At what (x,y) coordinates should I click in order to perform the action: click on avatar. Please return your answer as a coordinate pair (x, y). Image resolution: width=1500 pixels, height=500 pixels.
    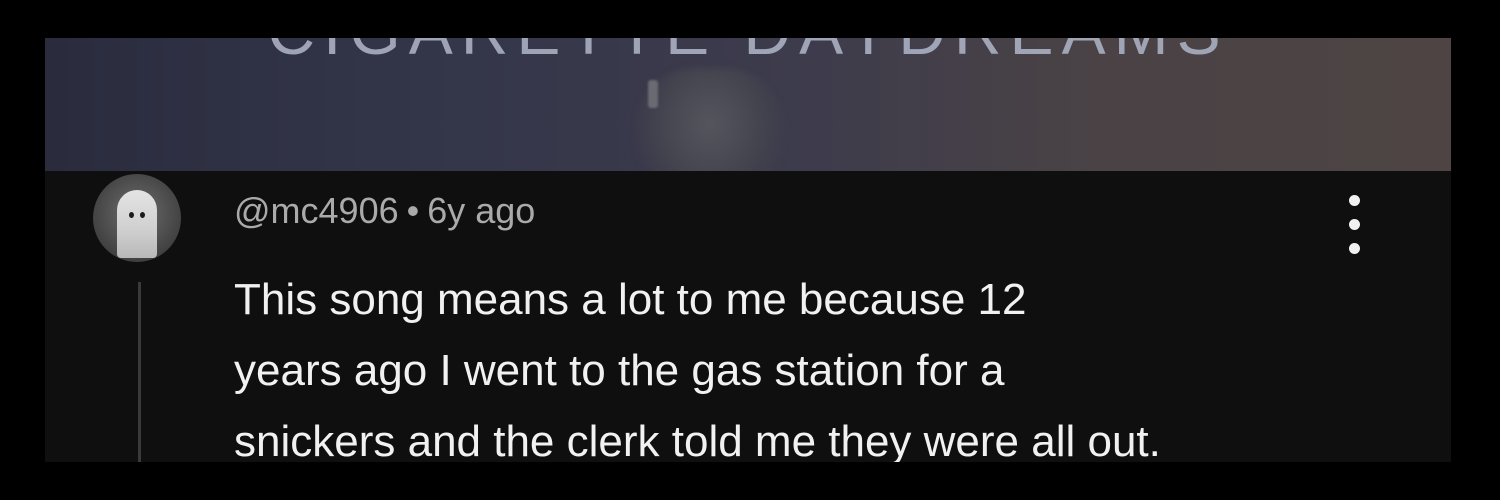
    Looking at the image, I should click on (137, 218).